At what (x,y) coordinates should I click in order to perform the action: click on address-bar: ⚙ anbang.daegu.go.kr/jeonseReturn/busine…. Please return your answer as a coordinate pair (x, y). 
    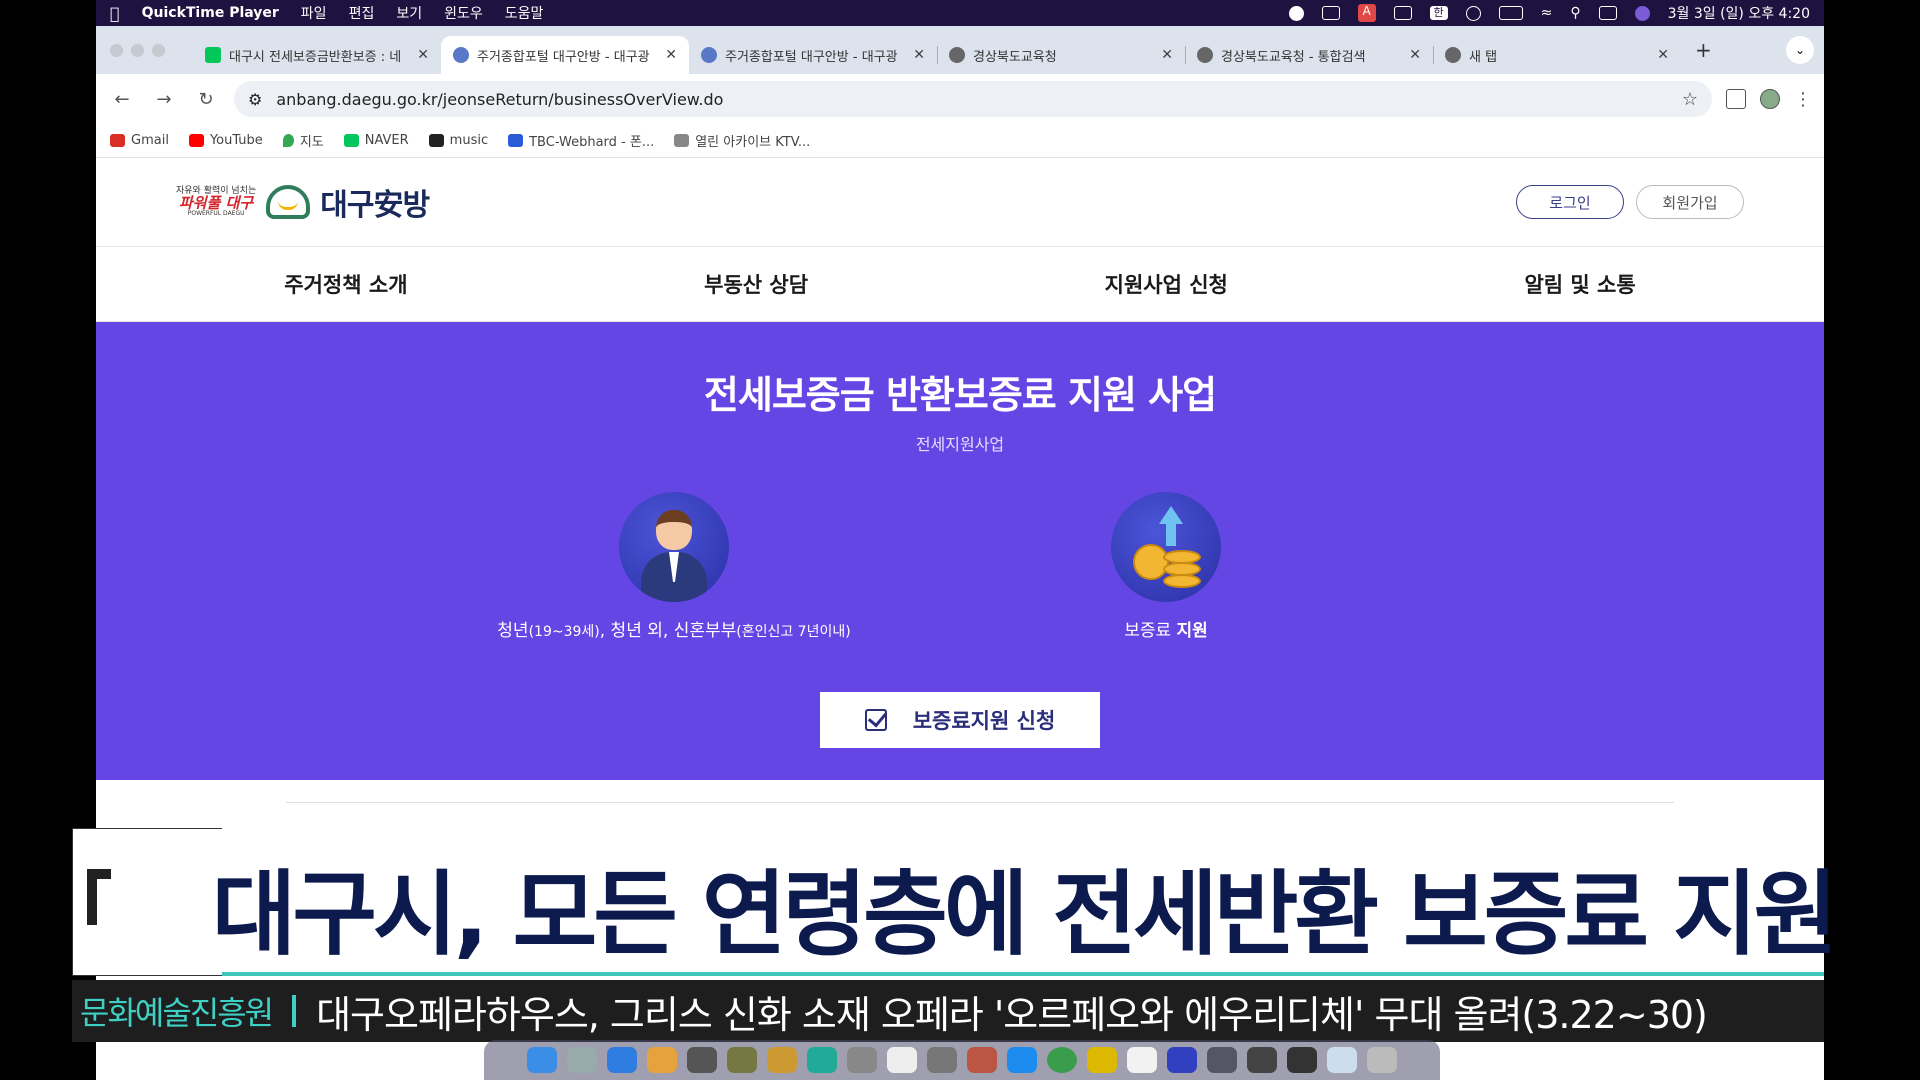
    Looking at the image, I should click on (973, 99).